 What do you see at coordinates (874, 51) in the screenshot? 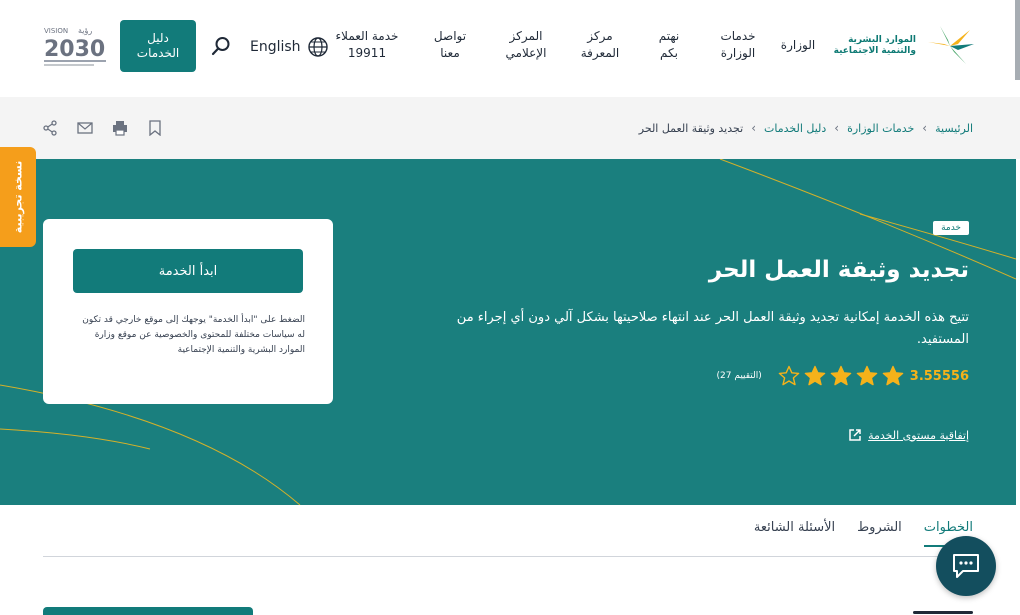
I see `logo-line-2: والتنمية الاجتماعية` at bounding box center [874, 51].